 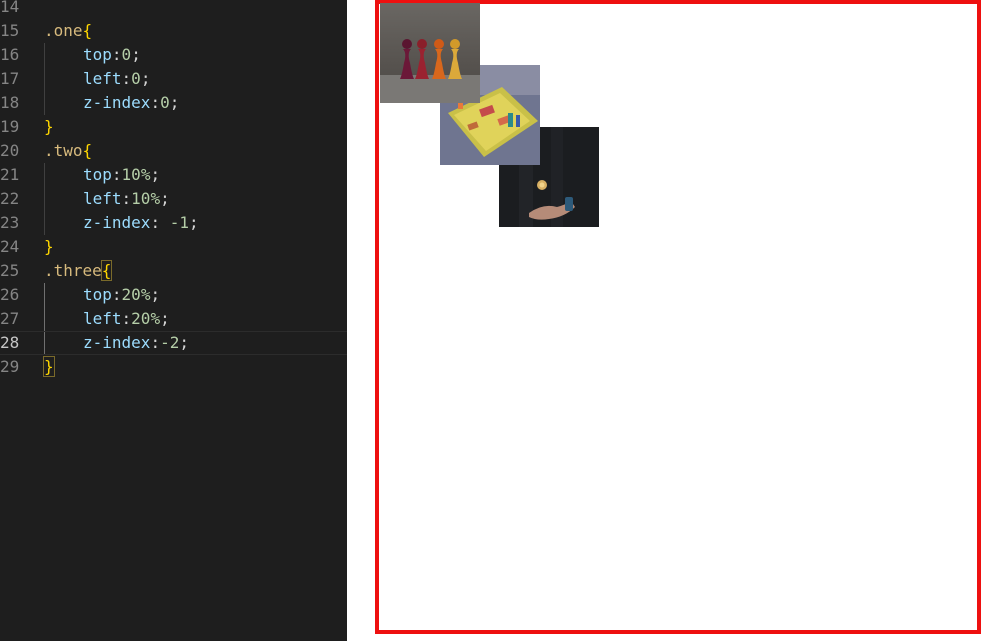 I want to click on line-number: 26, so click(x=10, y=294).